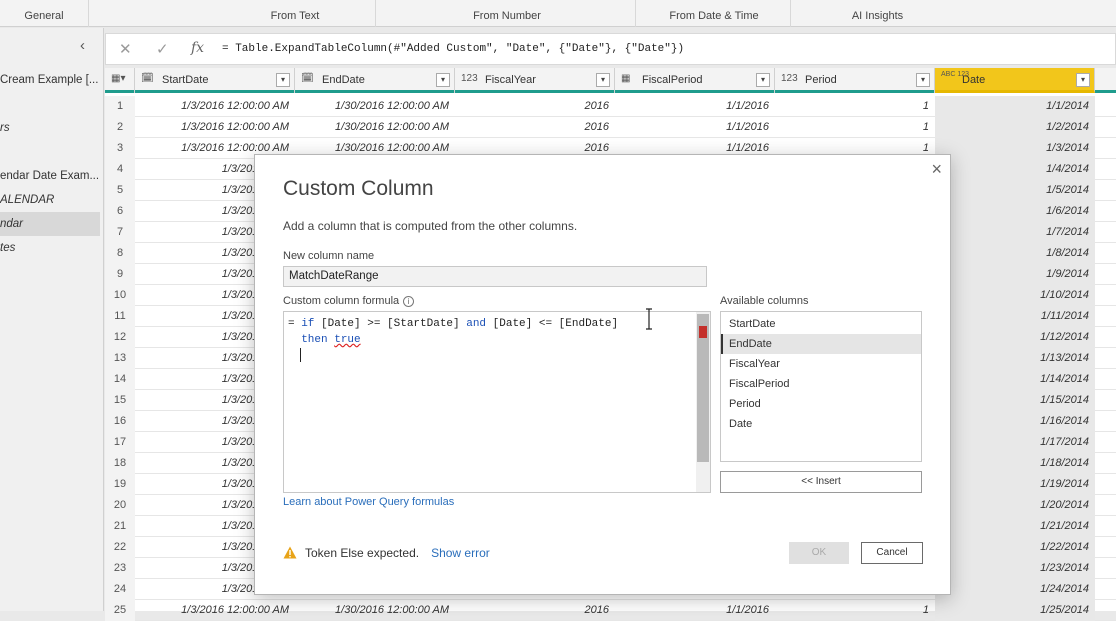  I want to click on learn-power-query-link: Learn about Power Query formulas, so click(368, 502).